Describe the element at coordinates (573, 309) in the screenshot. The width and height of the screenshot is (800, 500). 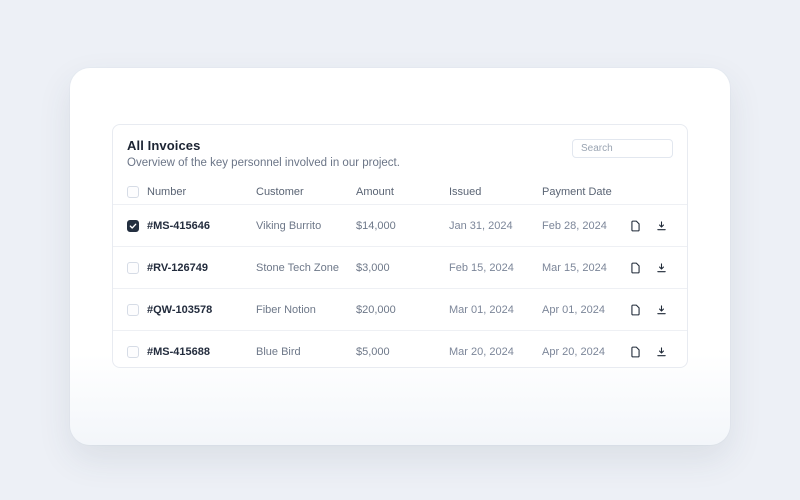
I see `cell-payment-date: Apr 01, 2024` at that location.